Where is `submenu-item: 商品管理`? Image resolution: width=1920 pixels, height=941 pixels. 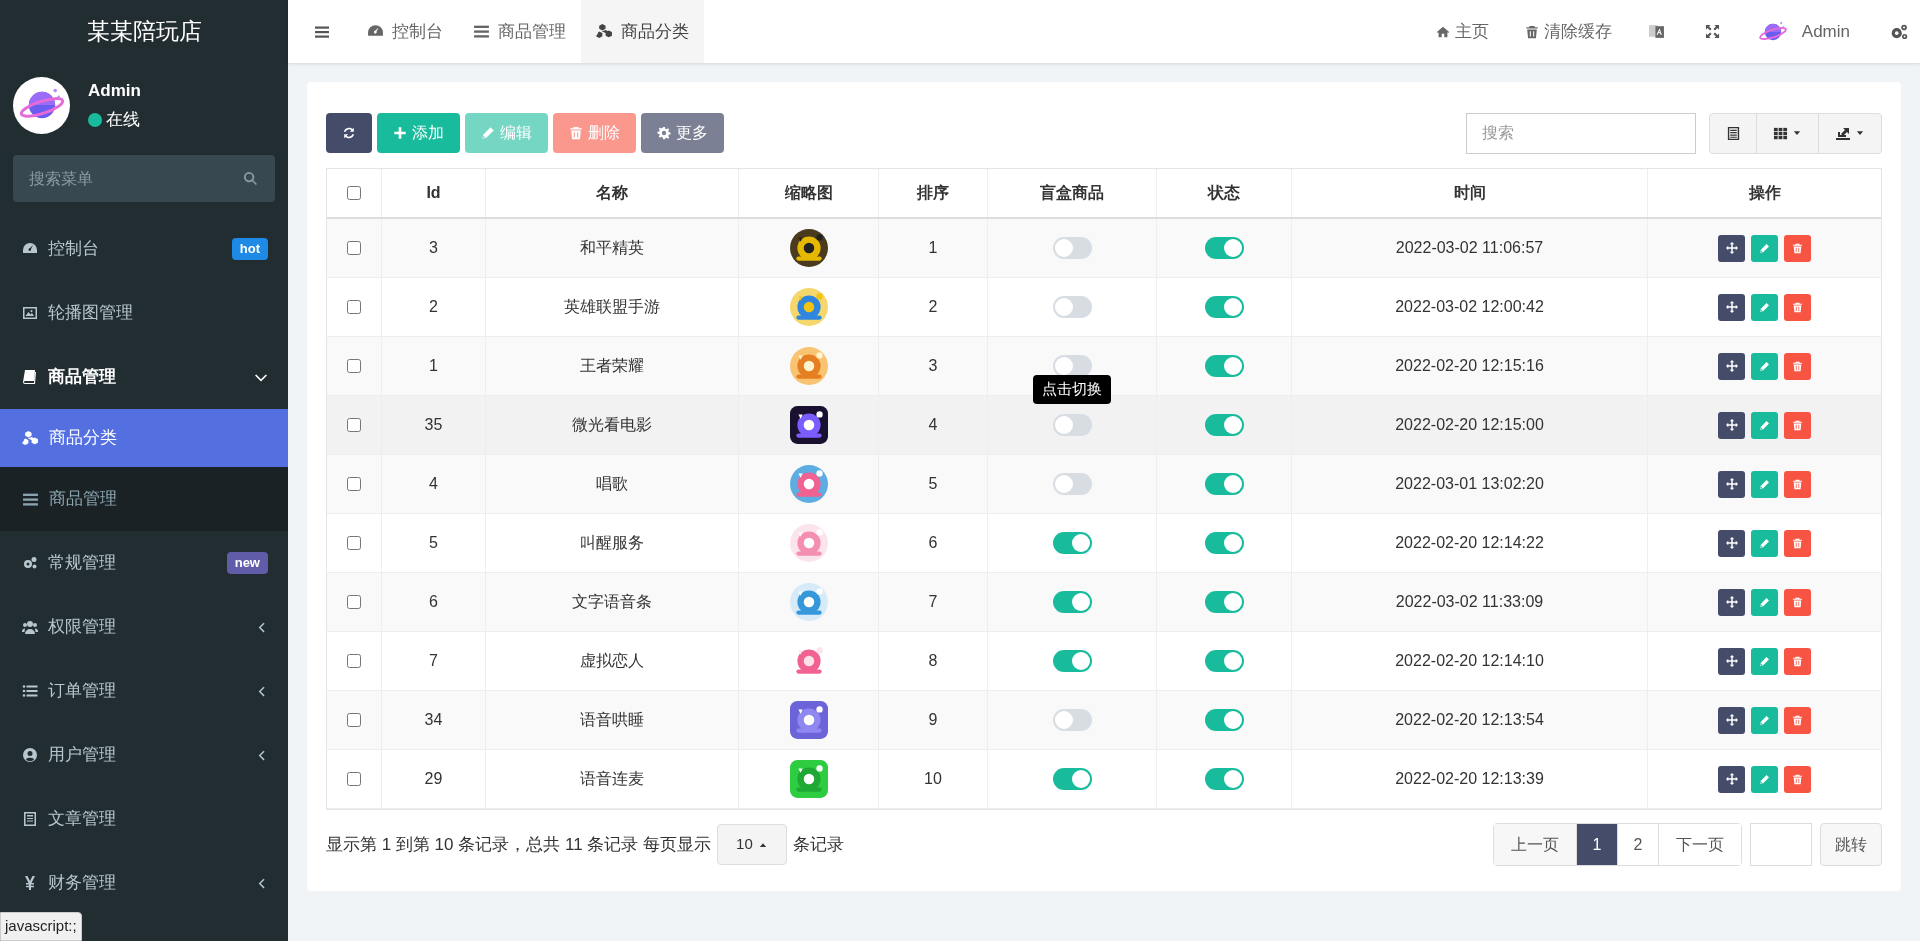 submenu-item: 商品管理 is located at coordinates (144, 499).